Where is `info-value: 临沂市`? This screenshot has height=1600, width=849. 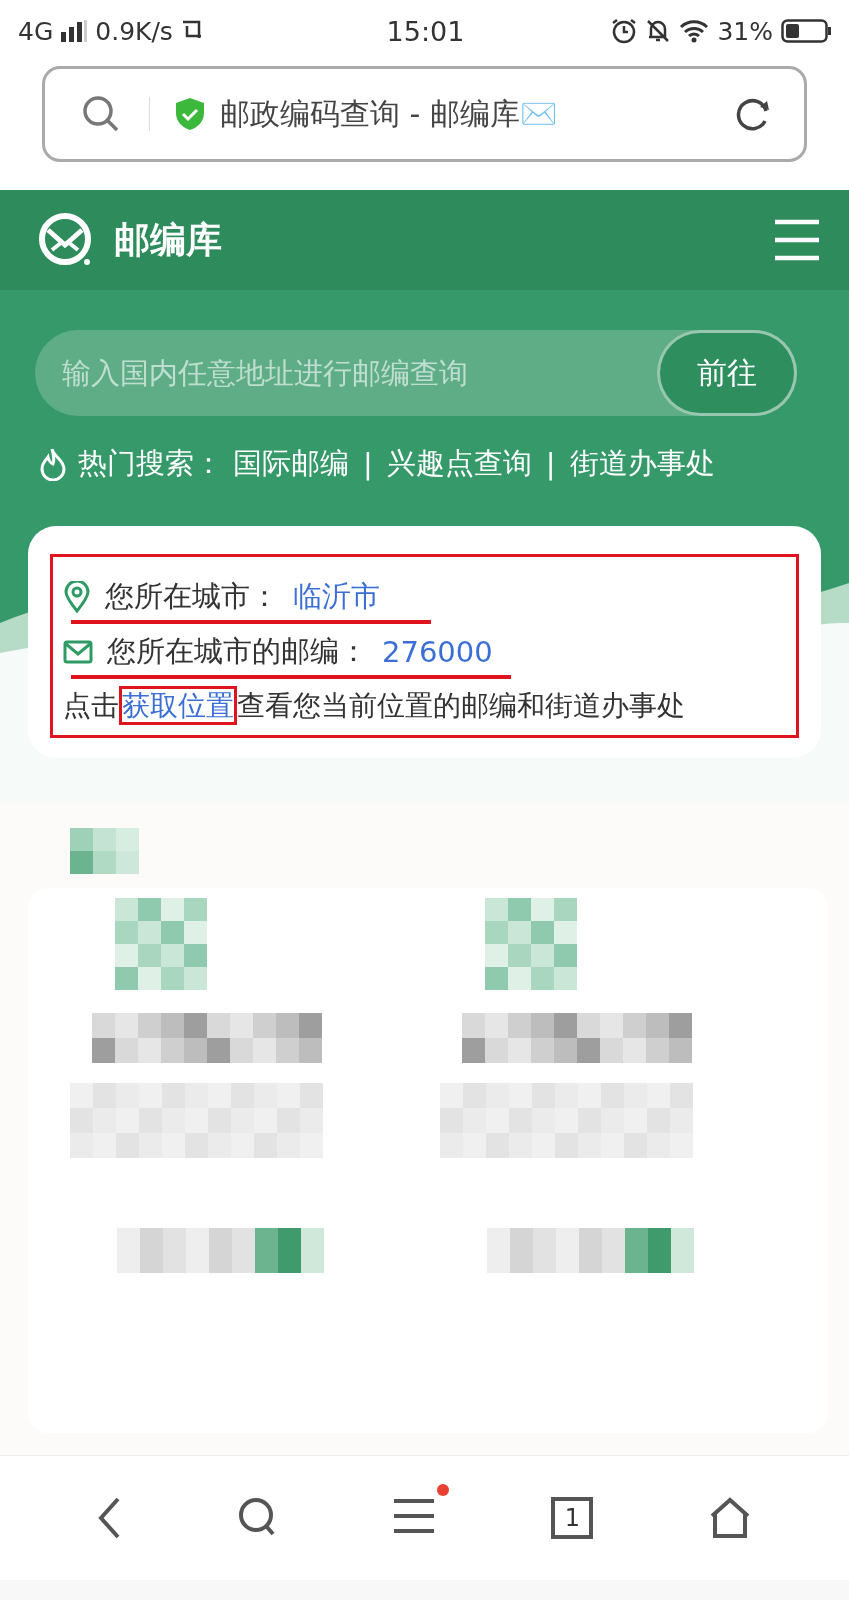 info-value: 临沂市 is located at coordinates (336, 596).